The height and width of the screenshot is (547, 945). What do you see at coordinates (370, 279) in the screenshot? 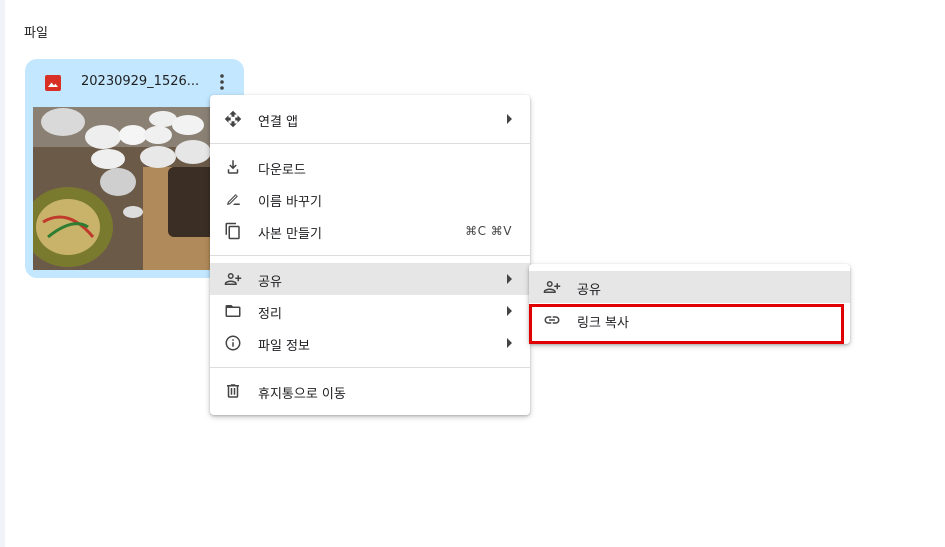
I see `menu-item-share: 공유` at bounding box center [370, 279].